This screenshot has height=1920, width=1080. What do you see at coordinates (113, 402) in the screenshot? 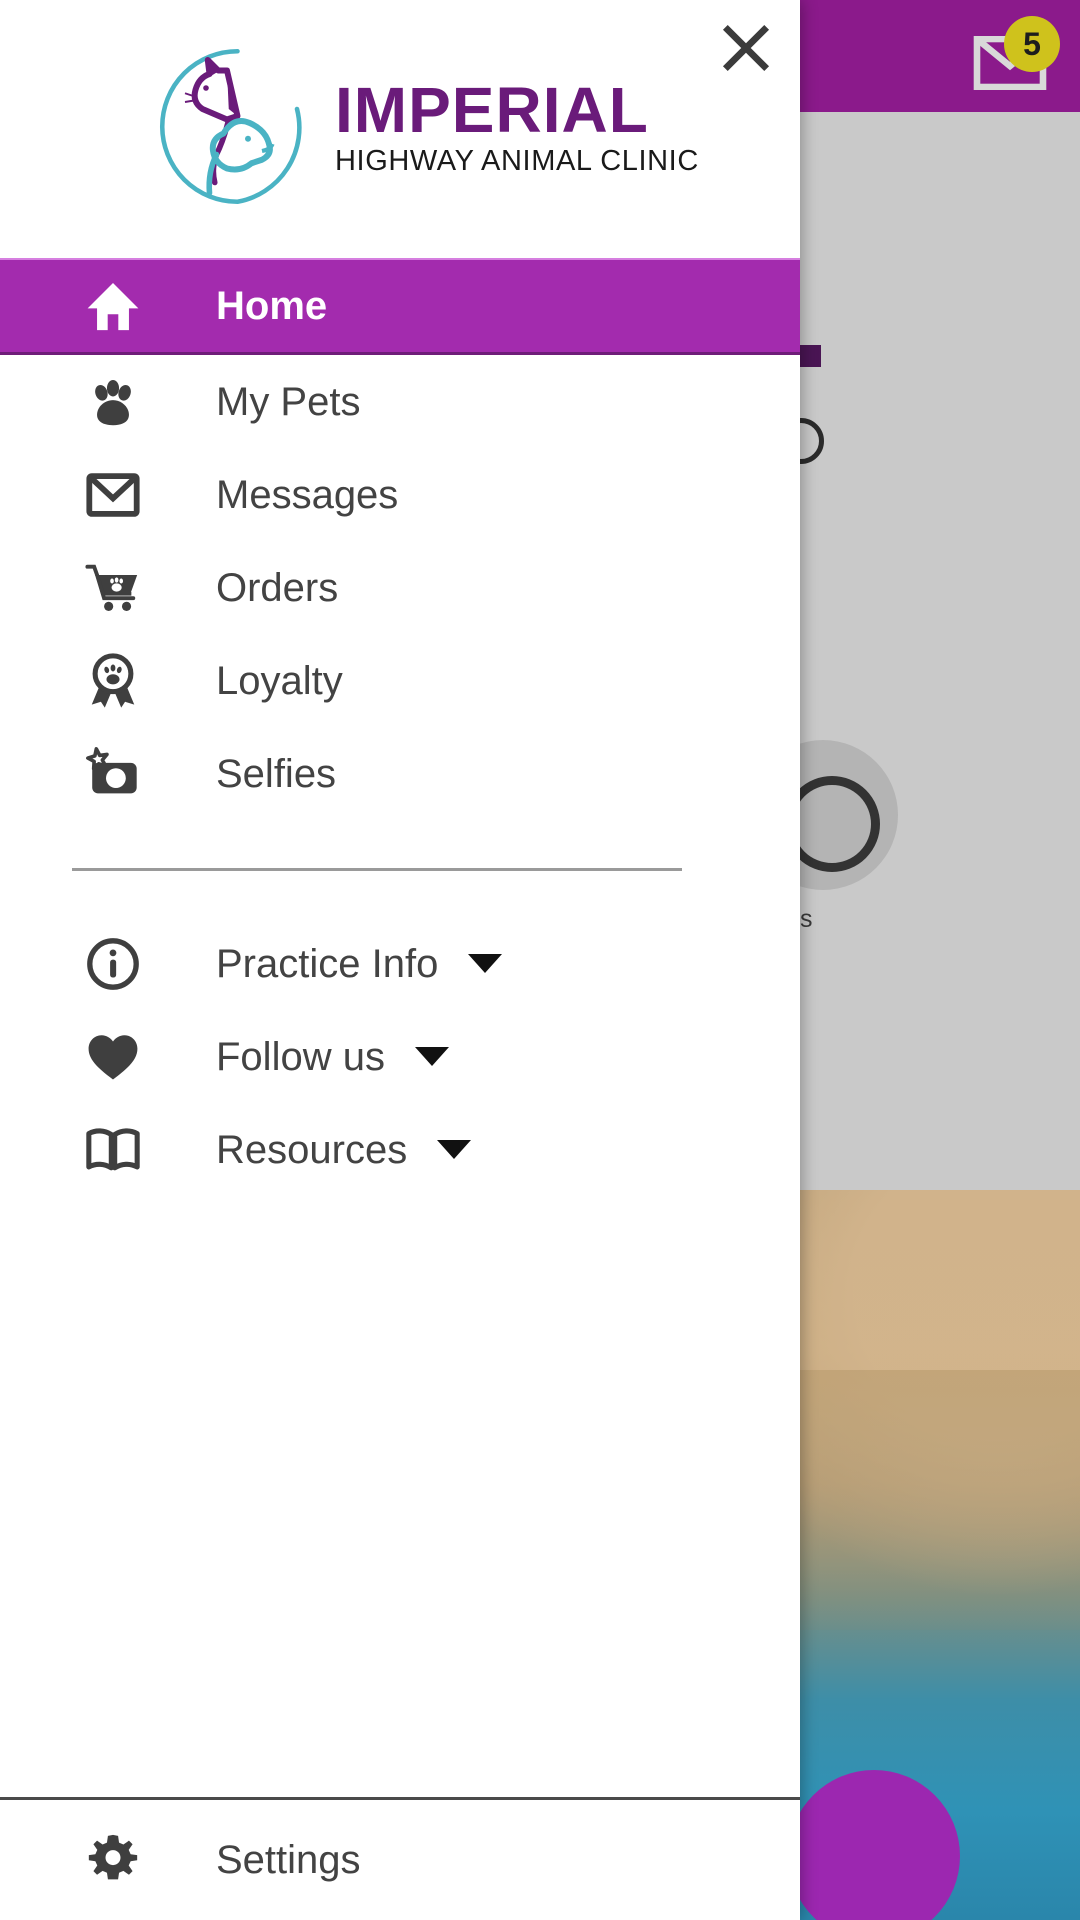
I see `paw-icon` at bounding box center [113, 402].